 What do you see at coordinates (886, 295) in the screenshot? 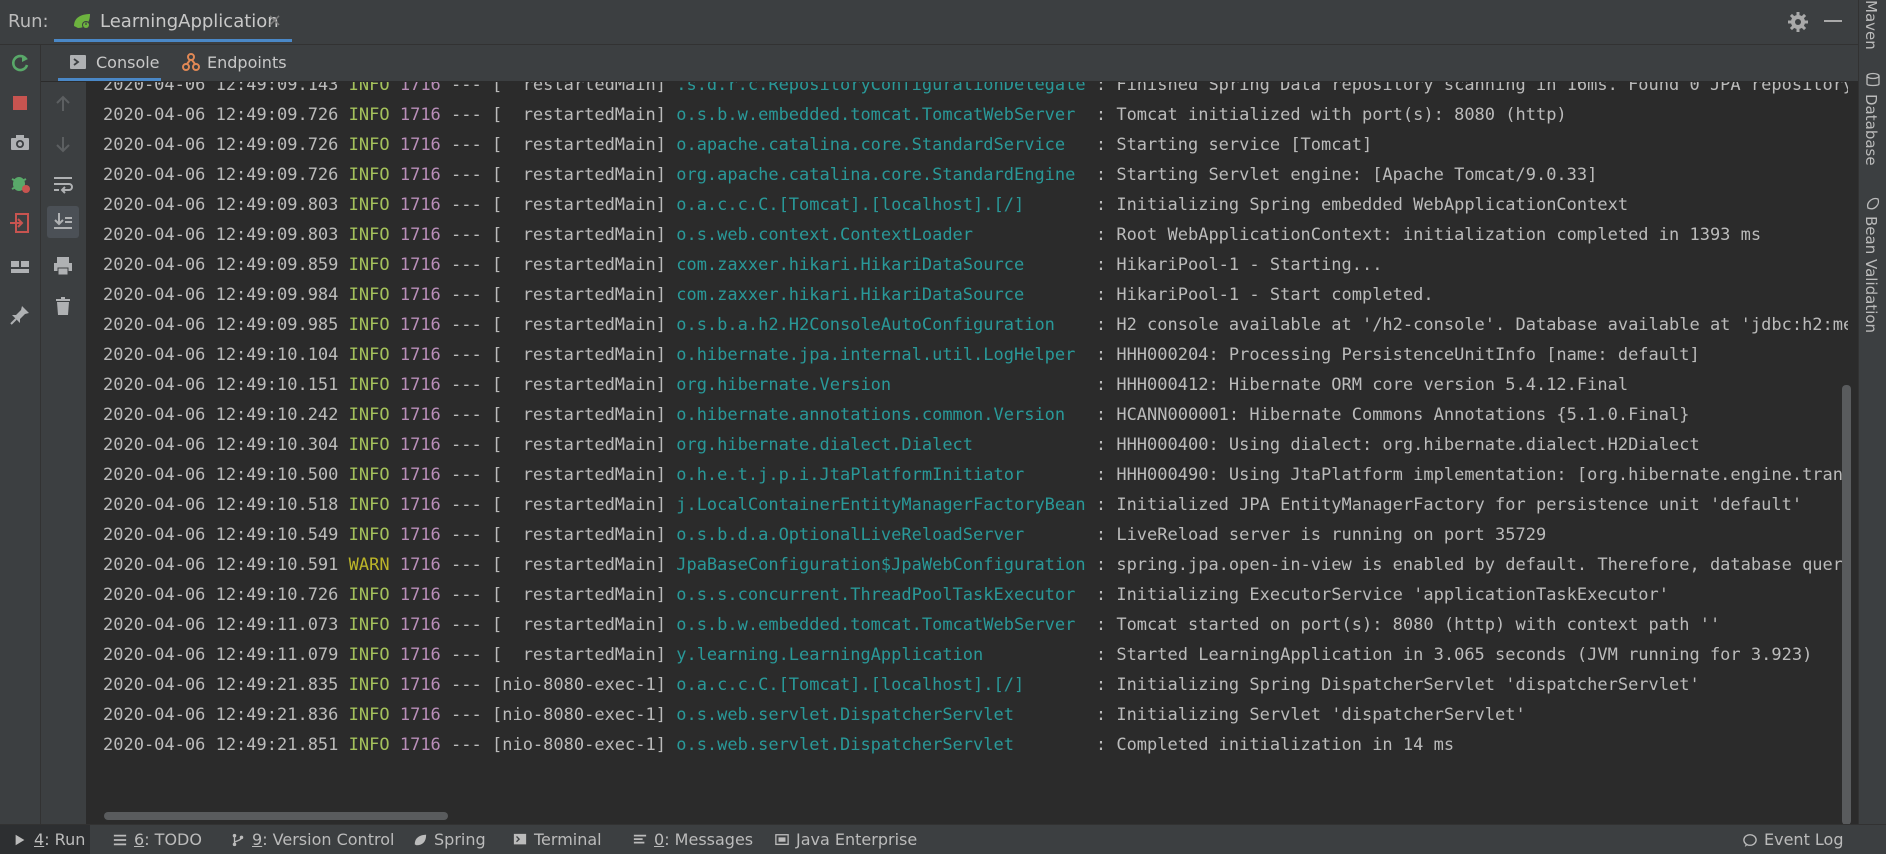
I see `log-logger: com.zaxxer.hikari.HikariDataSource` at bounding box center [886, 295].